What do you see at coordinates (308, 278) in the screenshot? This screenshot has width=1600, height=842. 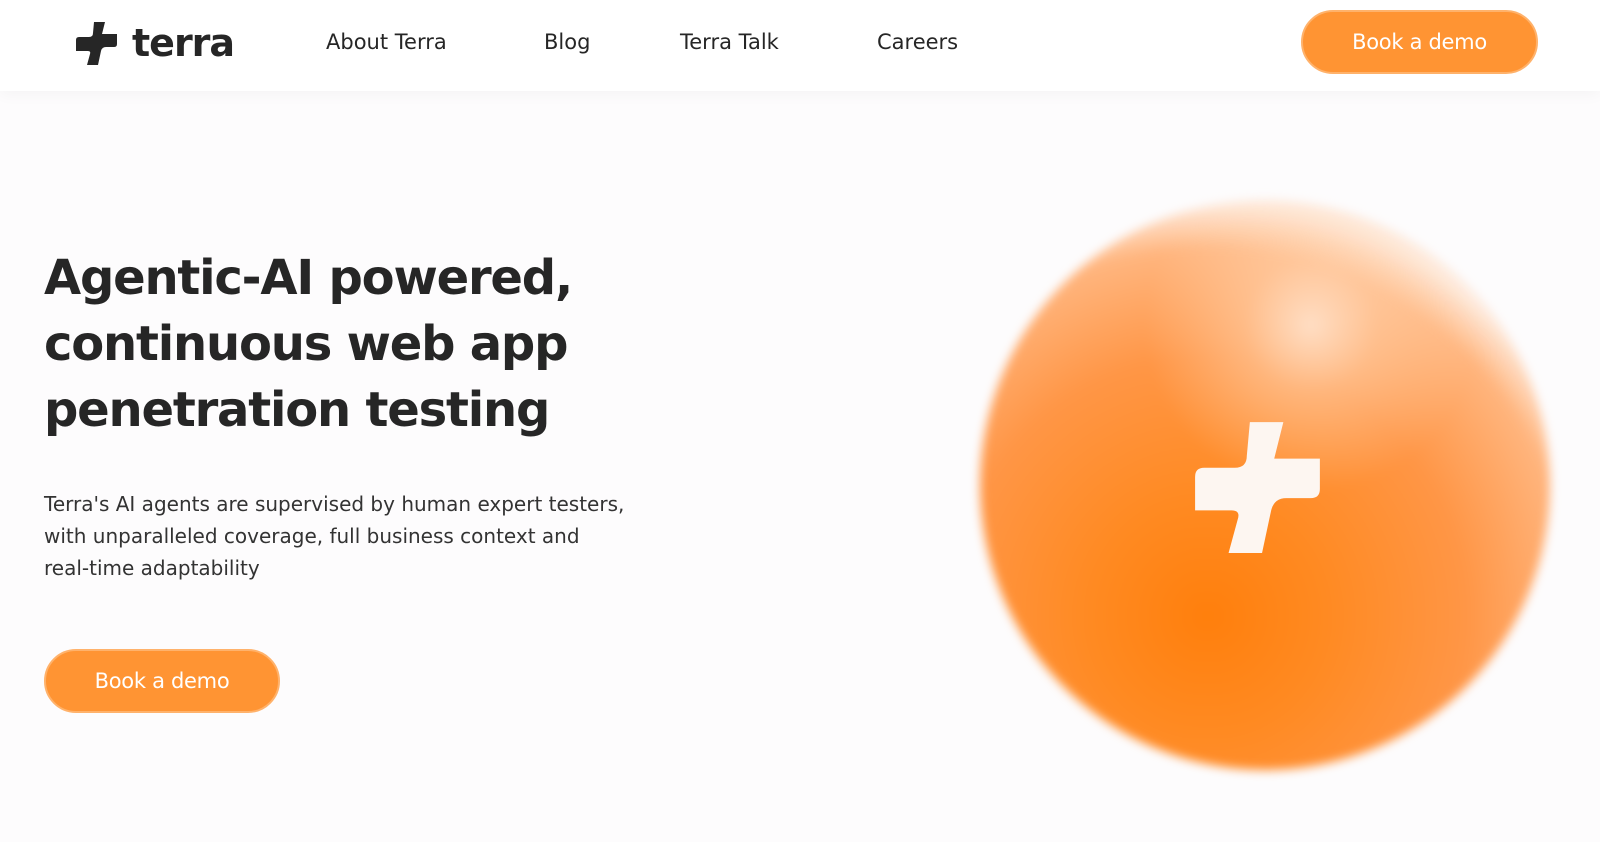 I see `hero-title-line: Agentic-AI powered,` at bounding box center [308, 278].